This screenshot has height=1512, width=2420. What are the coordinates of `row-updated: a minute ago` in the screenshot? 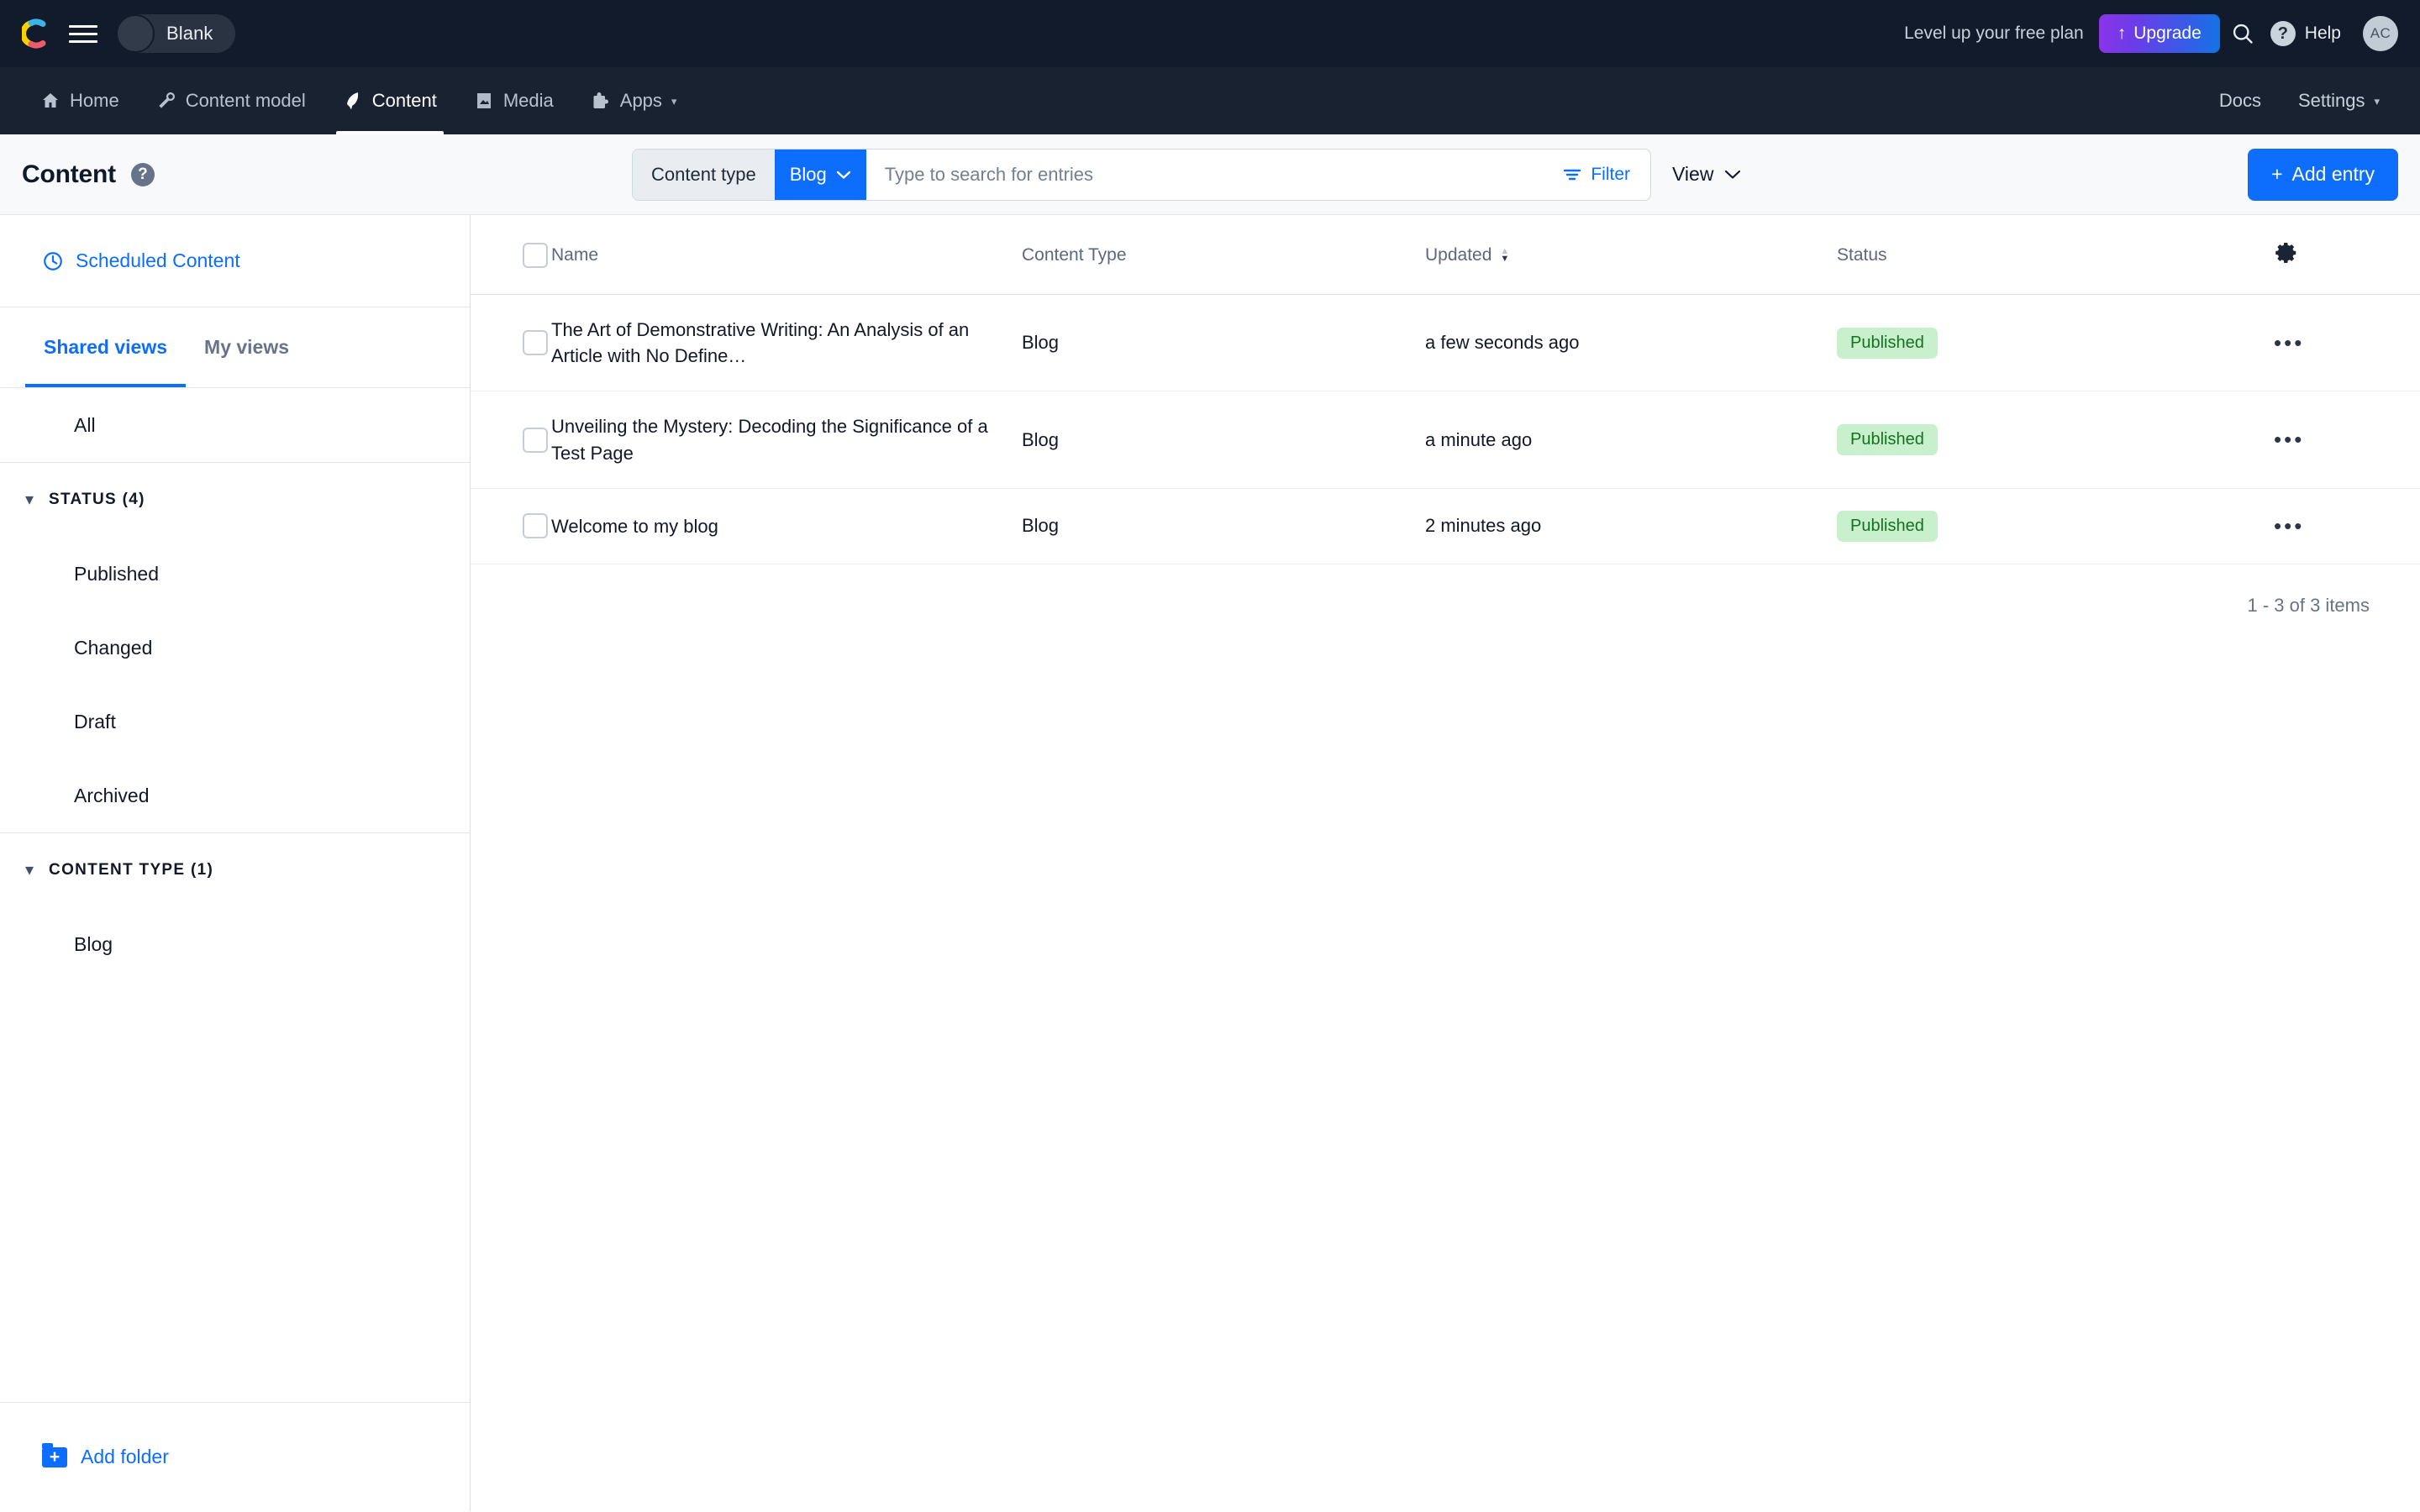 It's located at (1631, 440).